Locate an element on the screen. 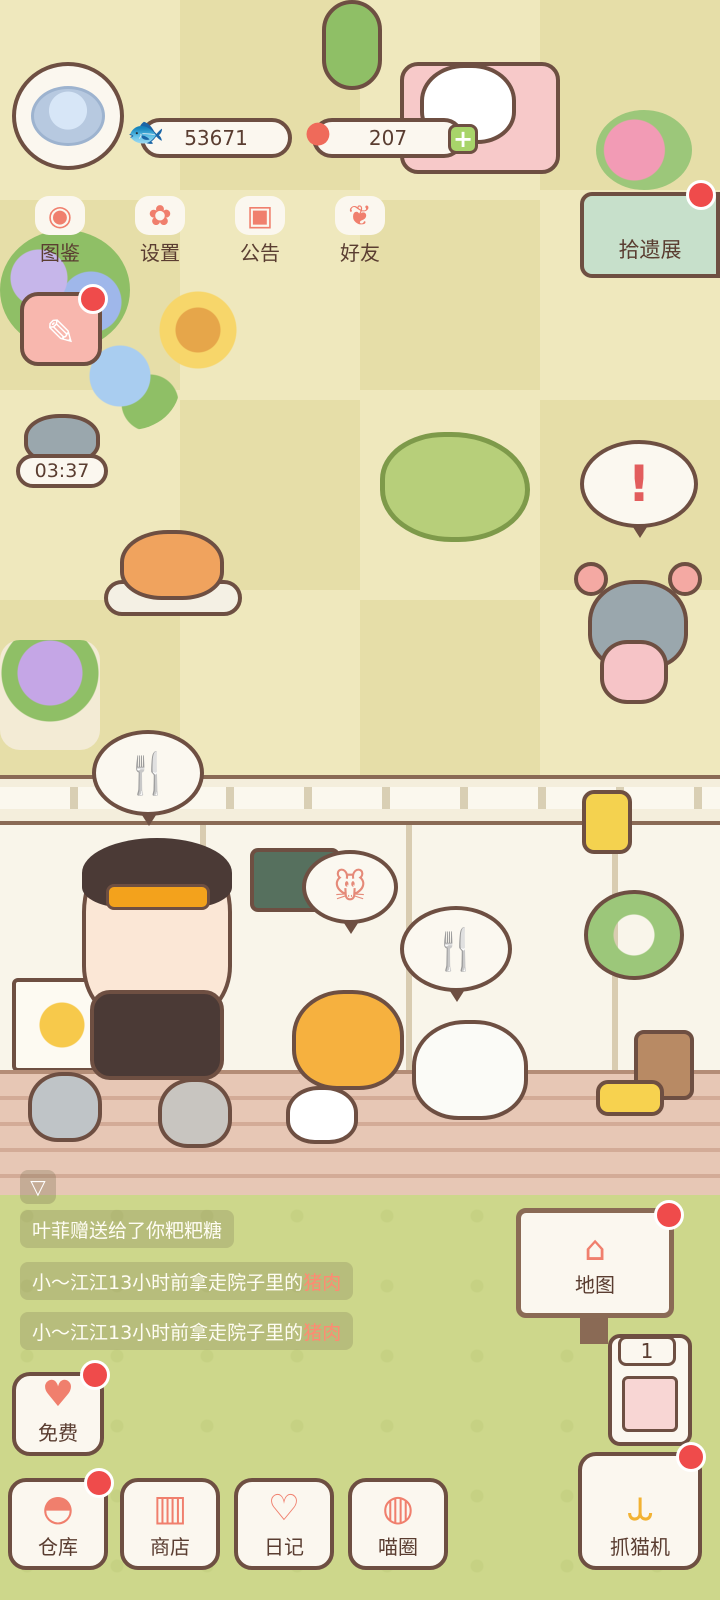 Image resolution: width=720 pixels, height=1600 pixels. food-bubble-calico: 🍴 is located at coordinates (456, 954).